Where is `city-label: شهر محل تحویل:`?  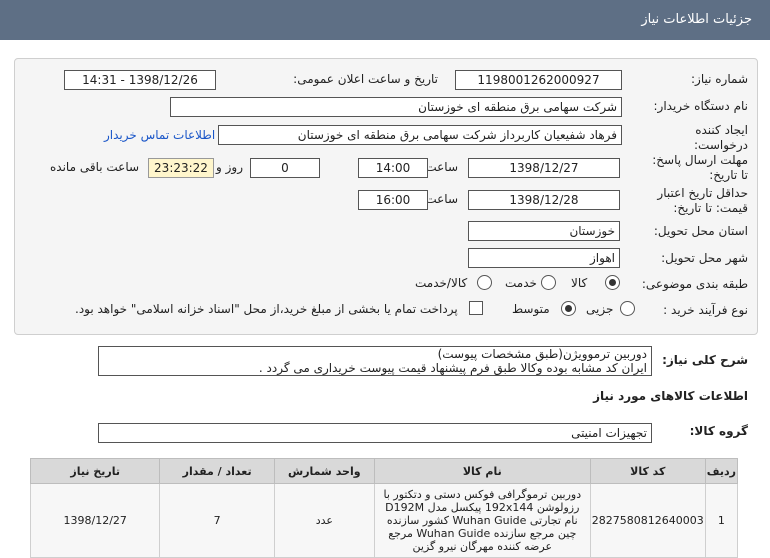
city-label: شهر محل تحویل: is located at coordinates (704, 258).